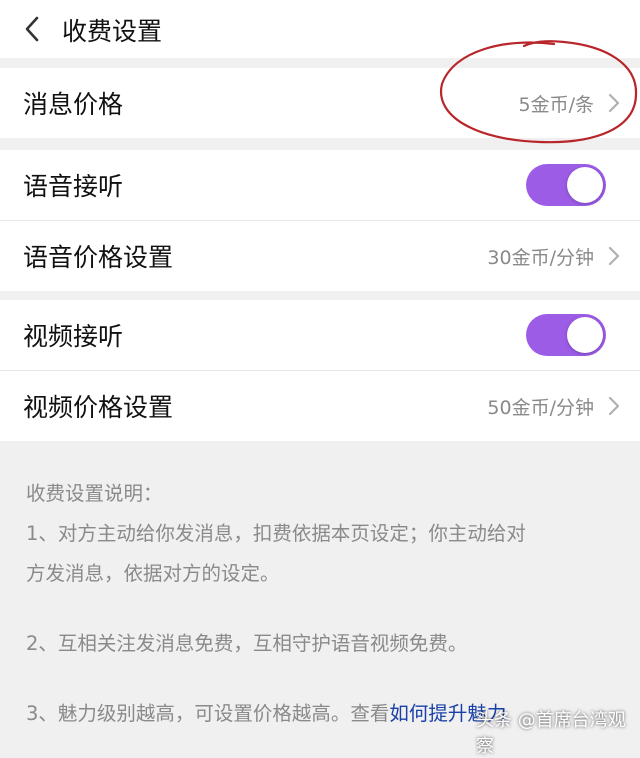  Describe the element at coordinates (320, 255) in the screenshot. I see `voice-price-row: 语音价格设置 30金币/分钟` at that location.